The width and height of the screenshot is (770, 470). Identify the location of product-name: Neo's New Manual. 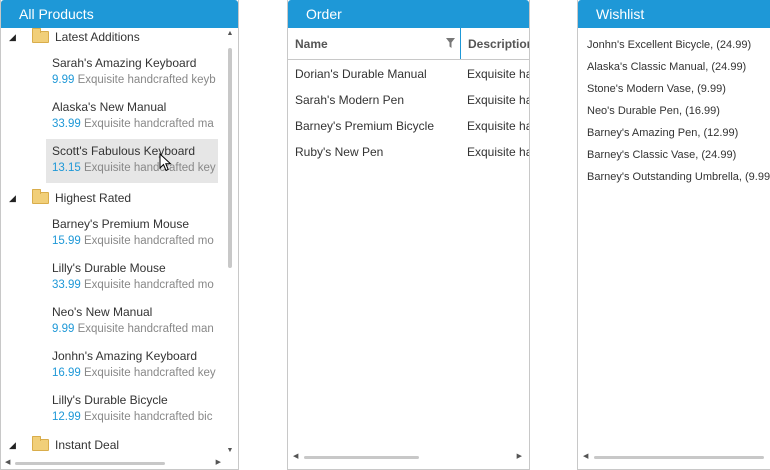
(102, 312).